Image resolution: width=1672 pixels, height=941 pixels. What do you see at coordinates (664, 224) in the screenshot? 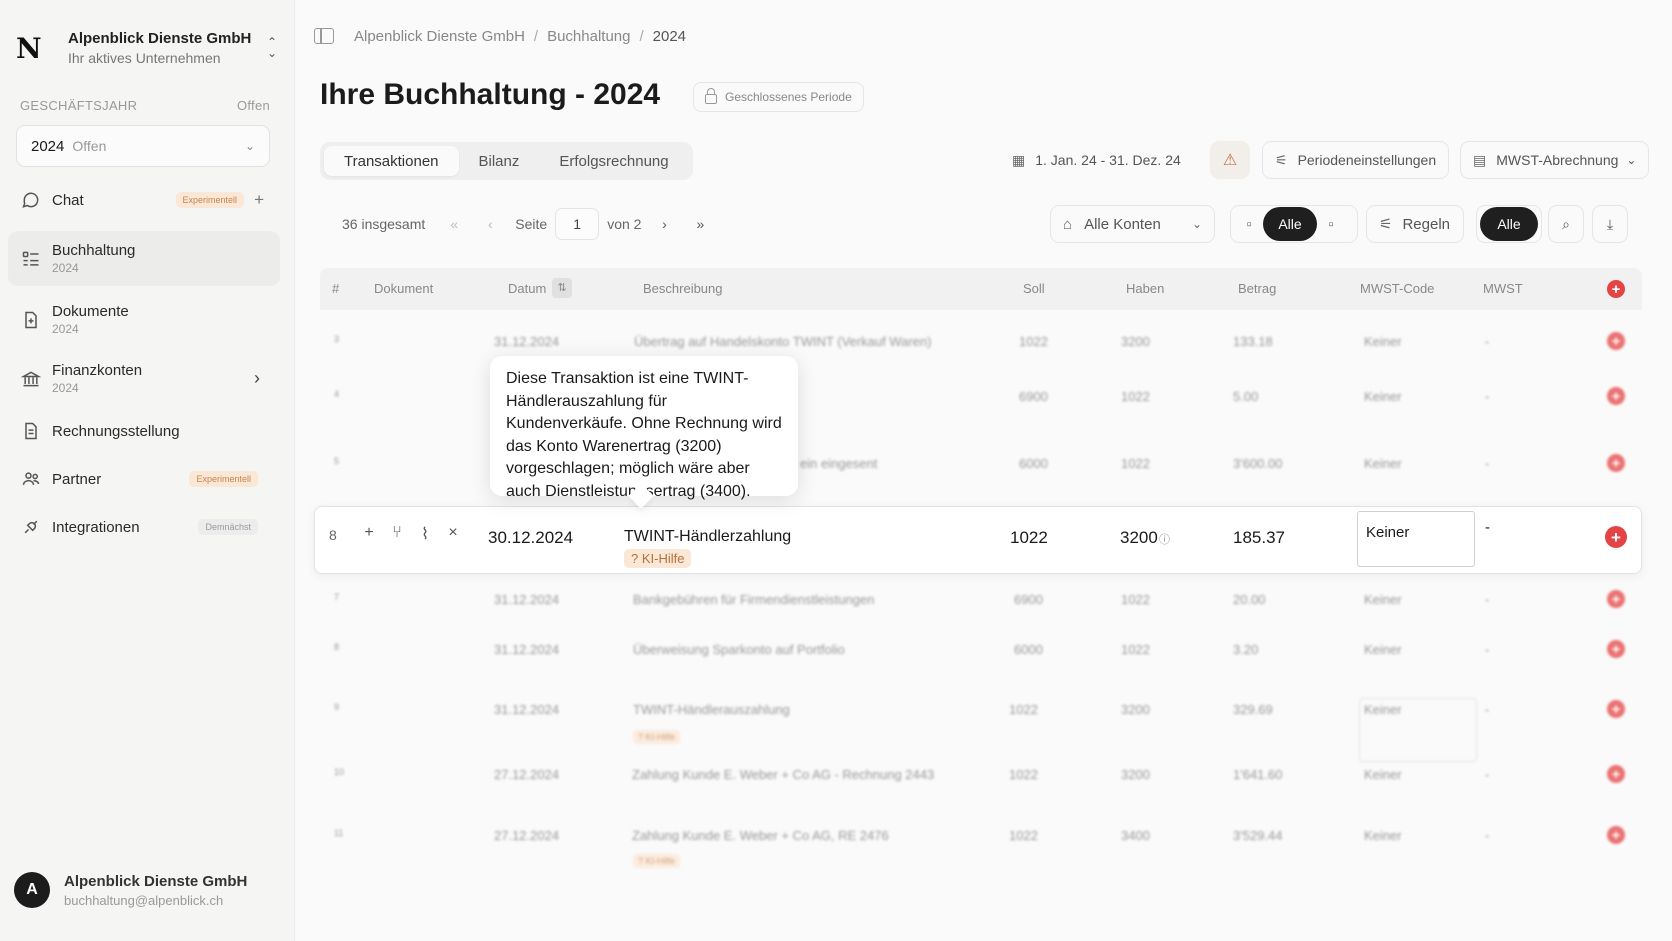
I see `next-page-icon: ›` at bounding box center [664, 224].